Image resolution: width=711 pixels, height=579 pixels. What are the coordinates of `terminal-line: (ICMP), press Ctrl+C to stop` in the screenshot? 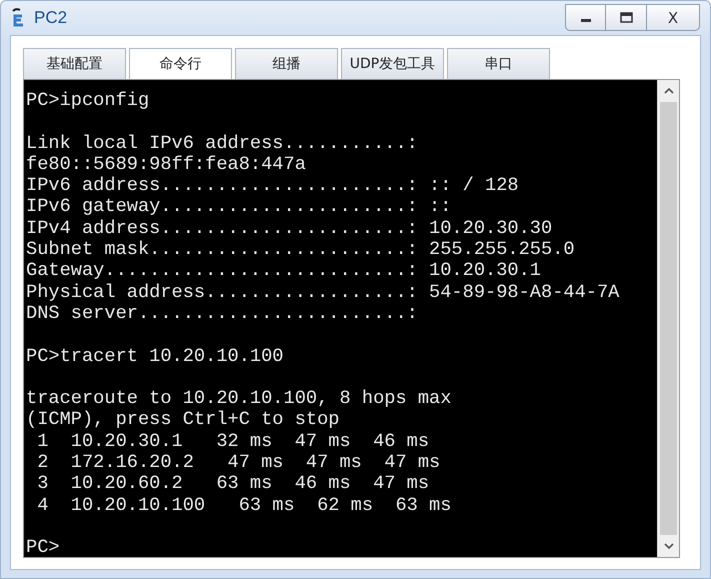 It's located at (183, 420).